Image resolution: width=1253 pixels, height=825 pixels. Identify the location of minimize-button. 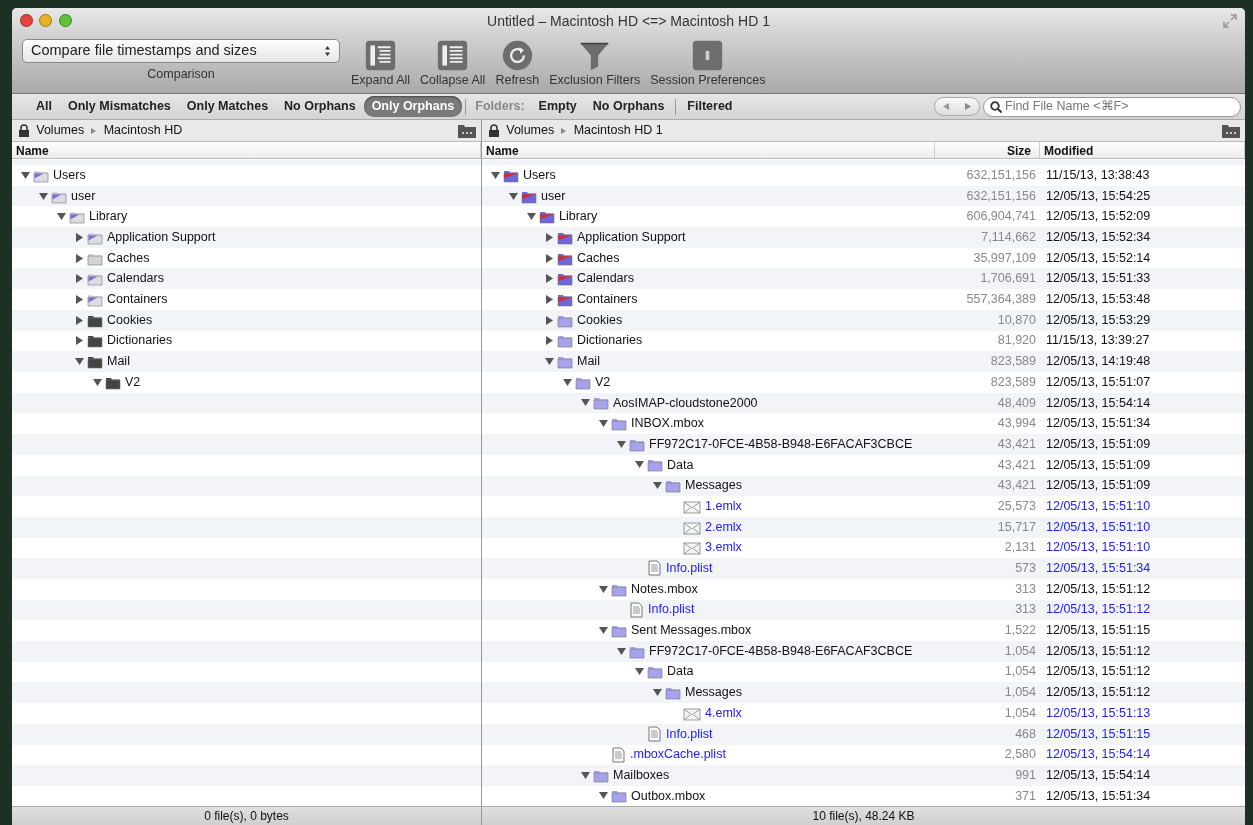
(46, 20).